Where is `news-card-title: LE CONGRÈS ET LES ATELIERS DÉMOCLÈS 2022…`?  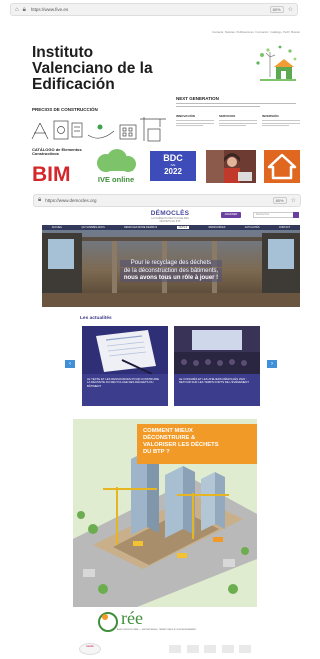
news-card-title: LE CONGRÈS ET LES ATELIERS DÉMOCLÈS 2022… is located at coordinates (217, 381).